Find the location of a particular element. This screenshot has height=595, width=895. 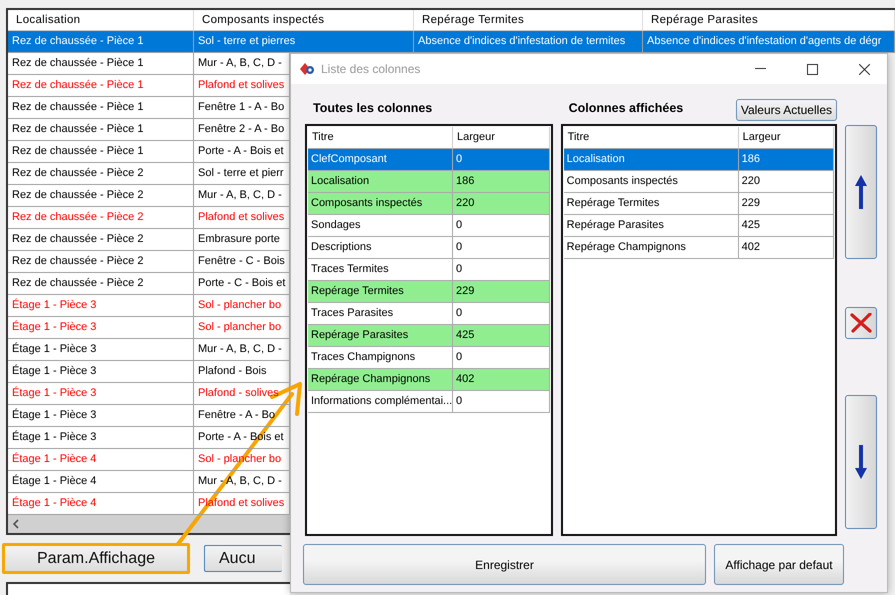

down-arrow-icon is located at coordinates (861, 462).